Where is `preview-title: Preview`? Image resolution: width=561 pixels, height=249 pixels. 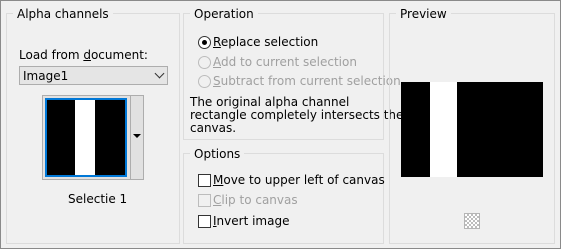 preview-title: Preview is located at coordinates (423, 14).